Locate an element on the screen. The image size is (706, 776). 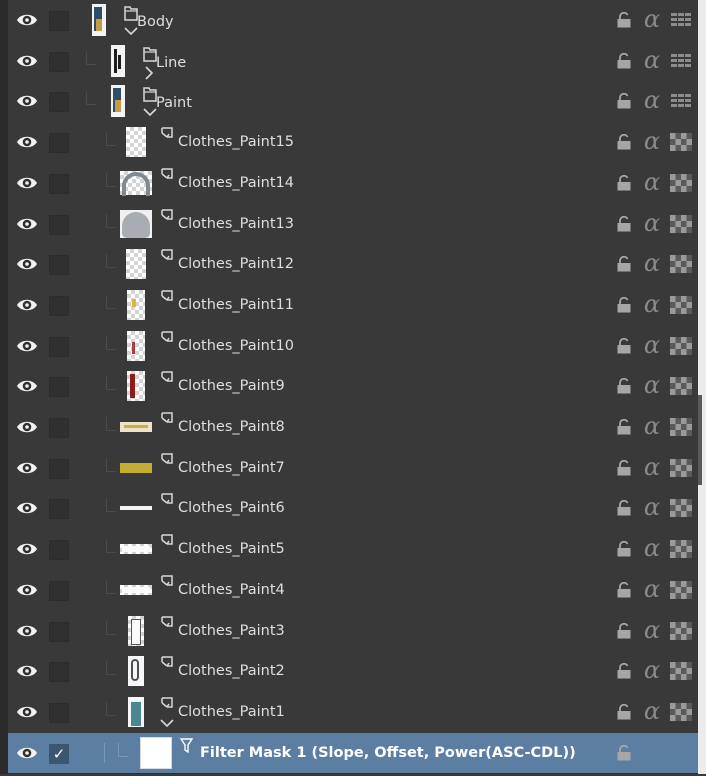
layer-name: Clothes_Paint7 is located at coordinates (231, 468).